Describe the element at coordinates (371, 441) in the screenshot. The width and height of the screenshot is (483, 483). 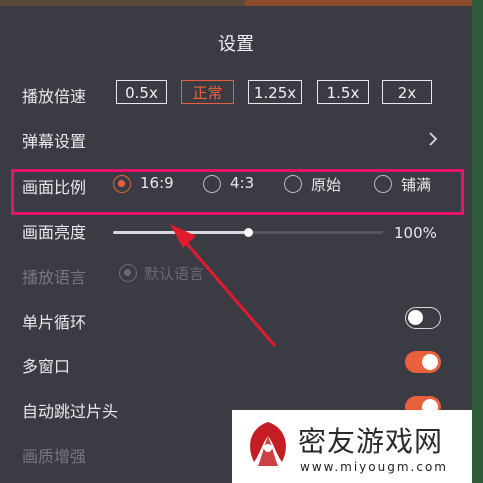
I see `watermark-name: 密友游戏网` at that location.